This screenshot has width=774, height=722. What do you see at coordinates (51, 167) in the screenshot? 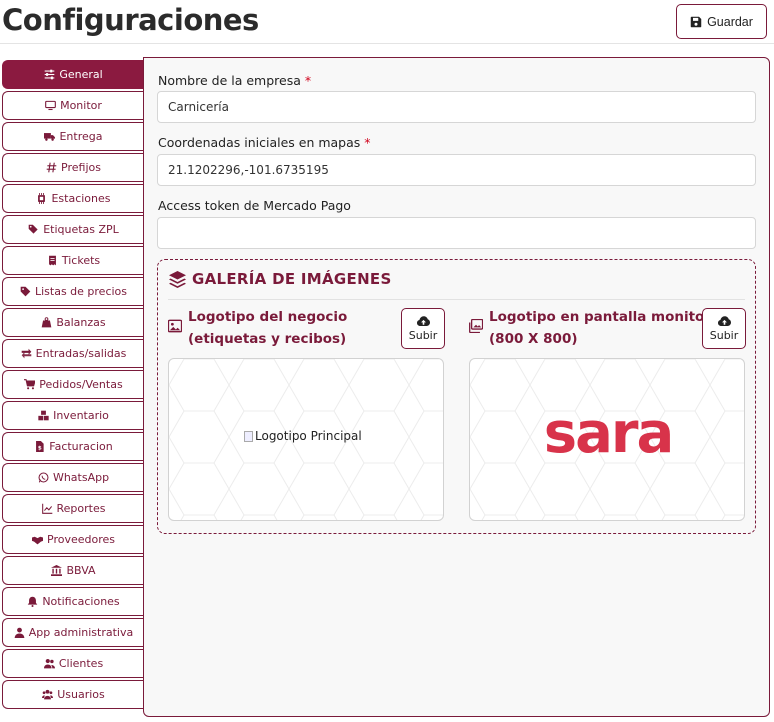
I see `hashtag-icon` at bounding box center [51, 167].